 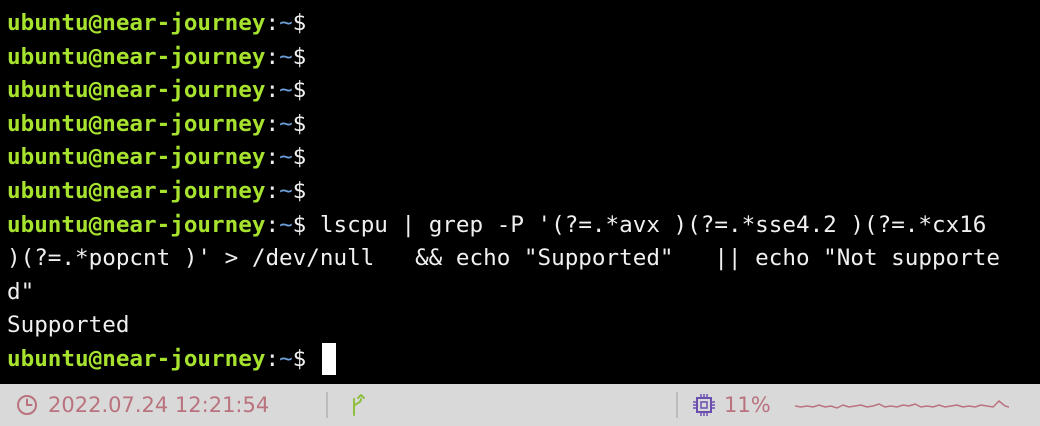 What do you see at coordinates (21, 291) in the screenshot?
I see `command-text-3: d"` at bounding box center [21, 291].